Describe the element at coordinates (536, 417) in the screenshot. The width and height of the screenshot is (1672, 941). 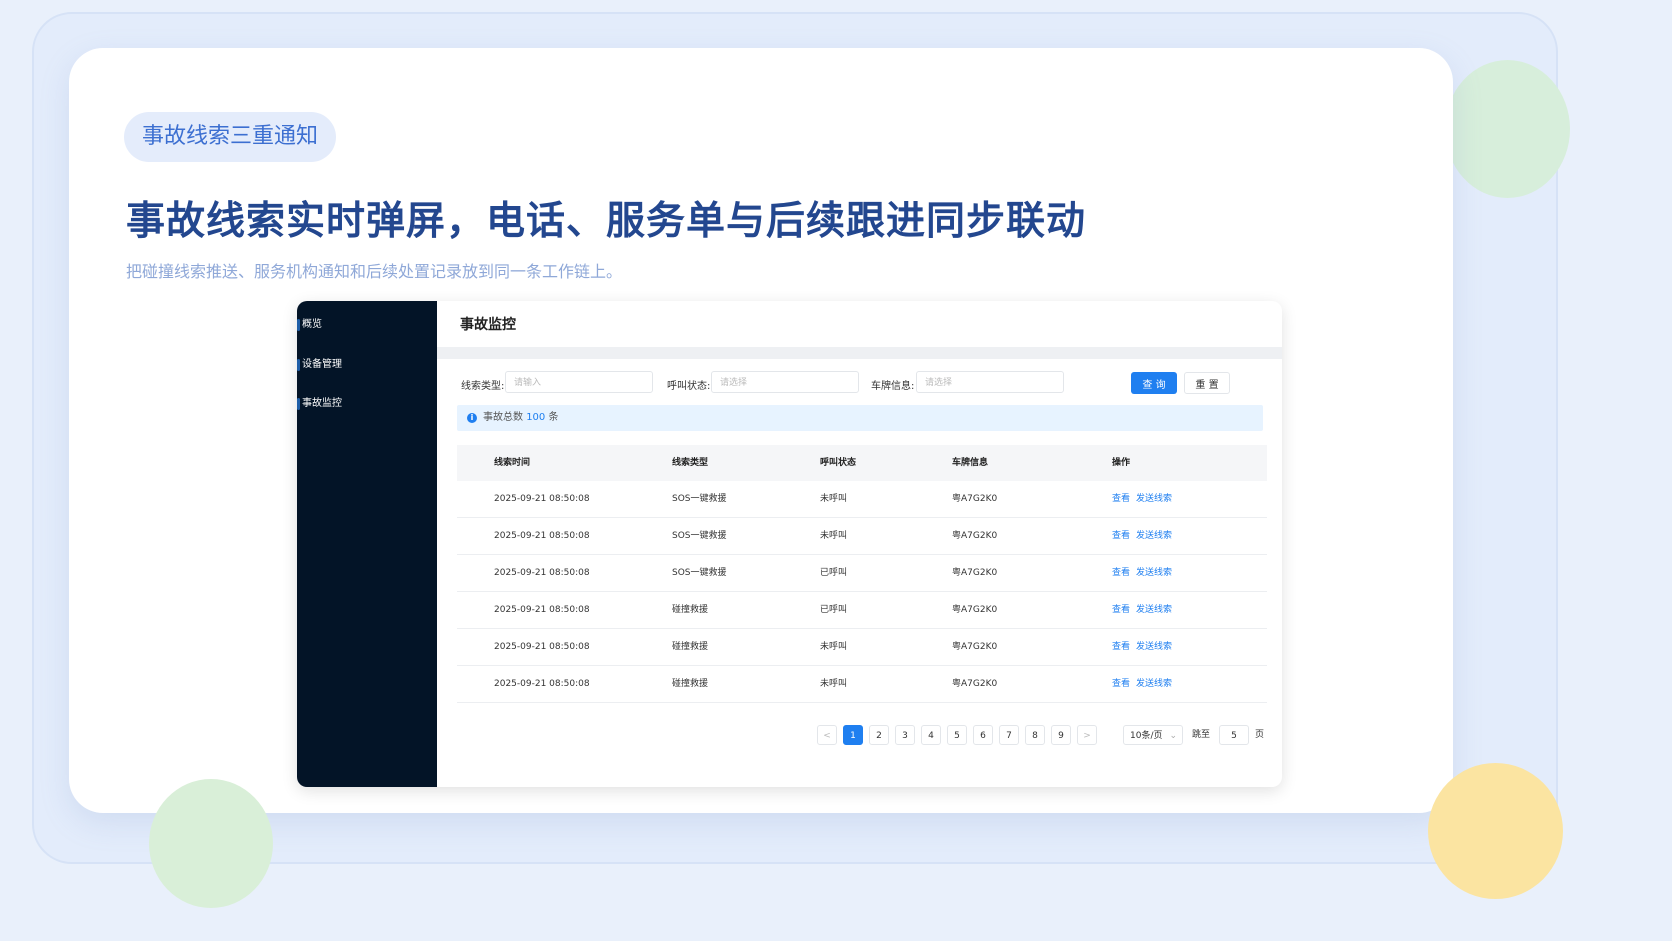
I see `alert-count: 100` at that location.